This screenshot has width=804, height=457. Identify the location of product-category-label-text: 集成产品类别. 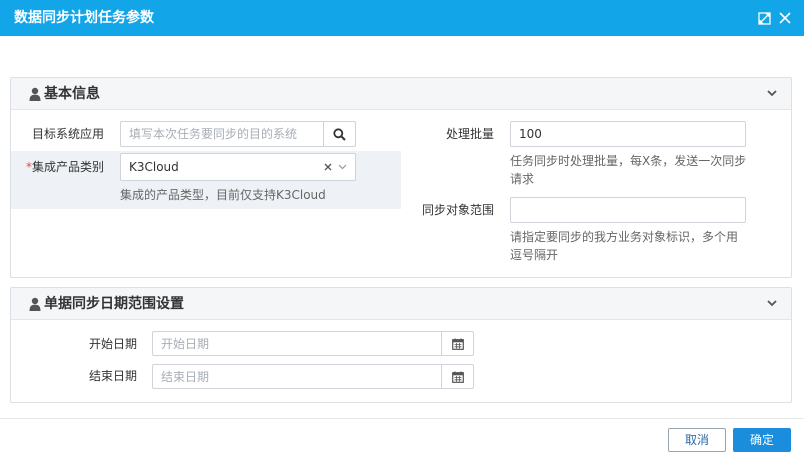
(67, 167).